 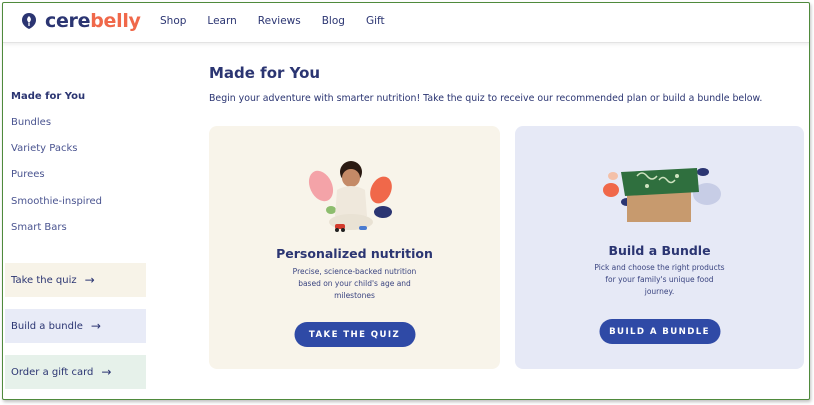 I want to click on site-header: cerebelly Shop Learn Reviews Blog Gift, so click(x=406, y=23).